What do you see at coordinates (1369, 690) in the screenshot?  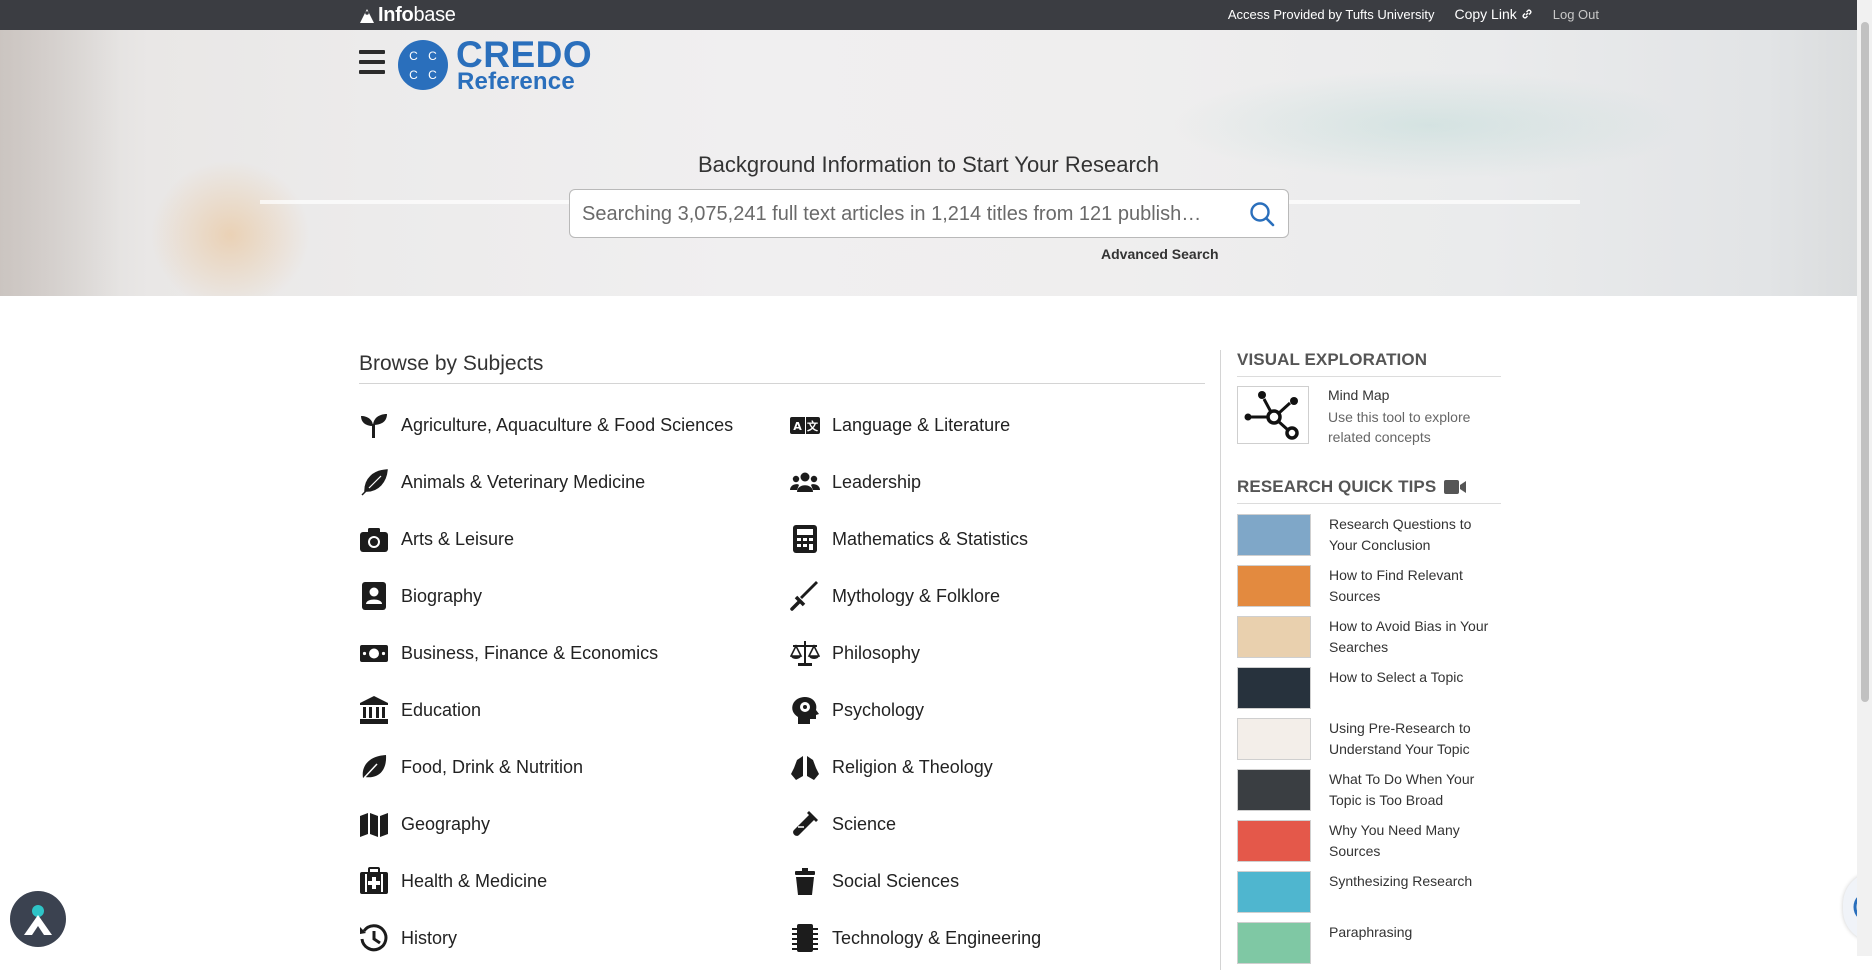 I see `quick-tip-item: How to Select a Topic` at bounding box center [1369, 690].